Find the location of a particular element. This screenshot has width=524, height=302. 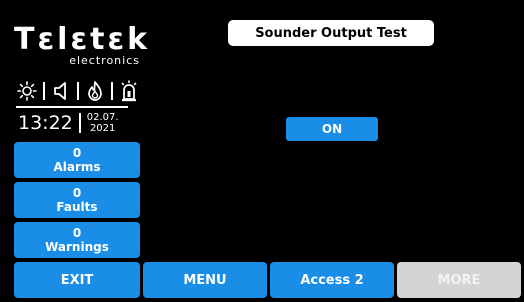

clock-date: 02.07. 2021 is located at coordinates (103, 123).